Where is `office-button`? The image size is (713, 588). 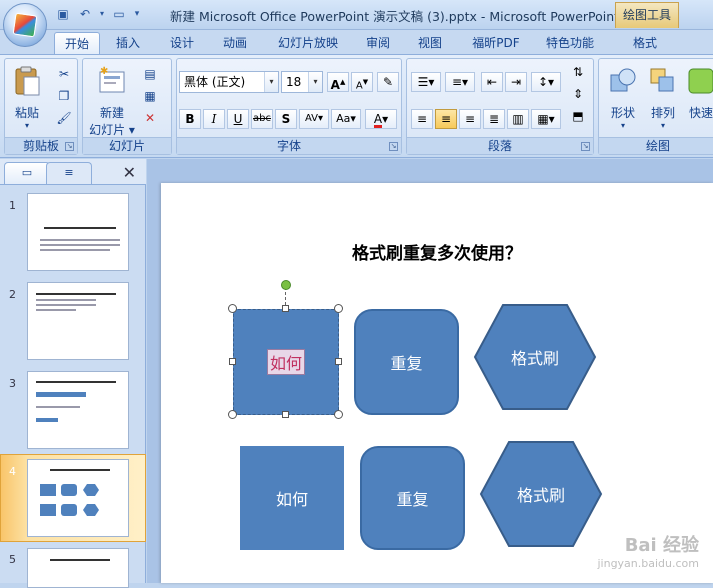 office-button is located at coordinates (25, 25).